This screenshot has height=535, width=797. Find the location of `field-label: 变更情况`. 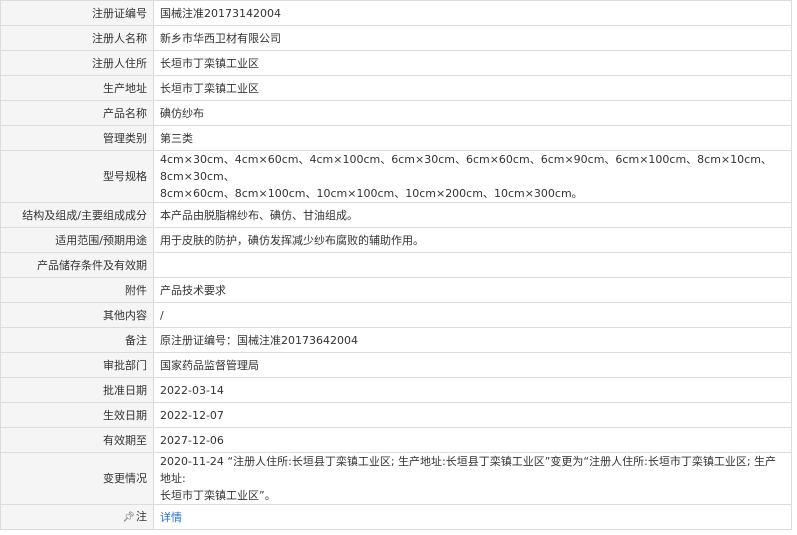

field-label: 变更情况 is located at coordinates (77, 478).